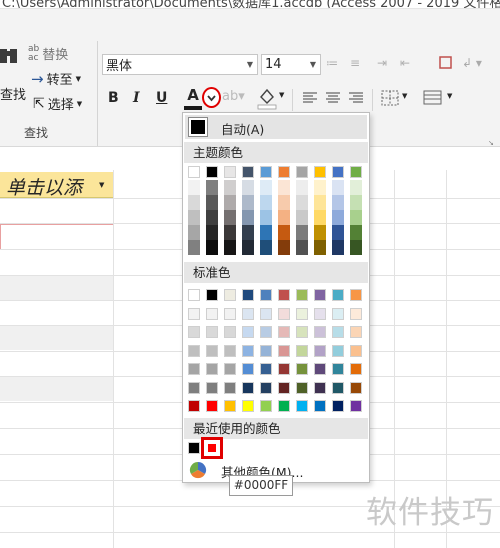  I want to click on dialog-launcher-icon: ↘, so click(492, 143).